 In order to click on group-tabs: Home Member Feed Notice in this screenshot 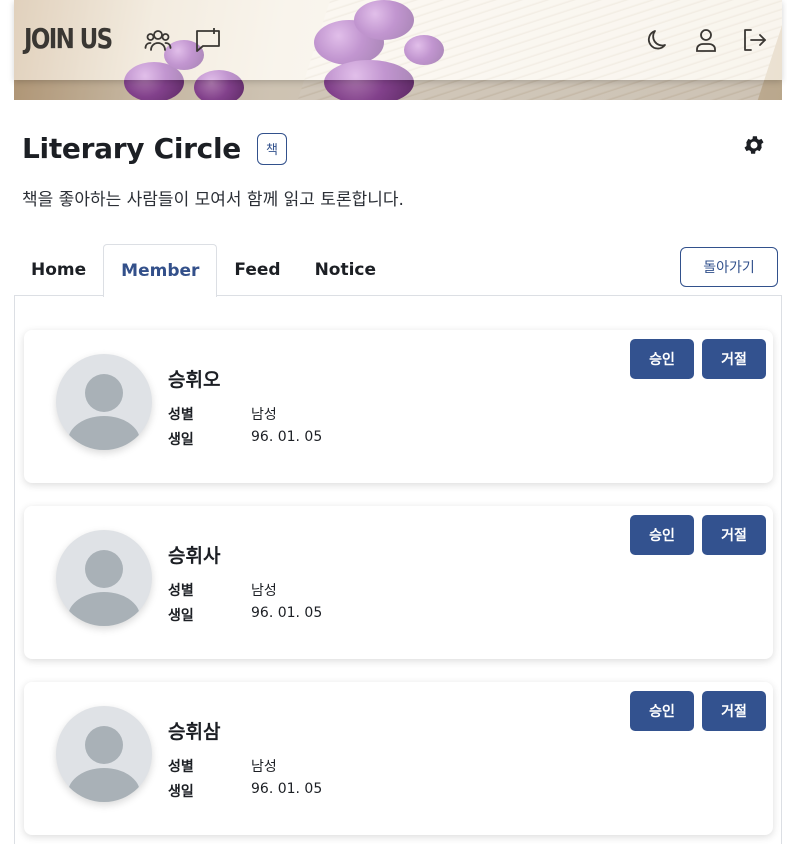, I will do `click(203, 270)`.